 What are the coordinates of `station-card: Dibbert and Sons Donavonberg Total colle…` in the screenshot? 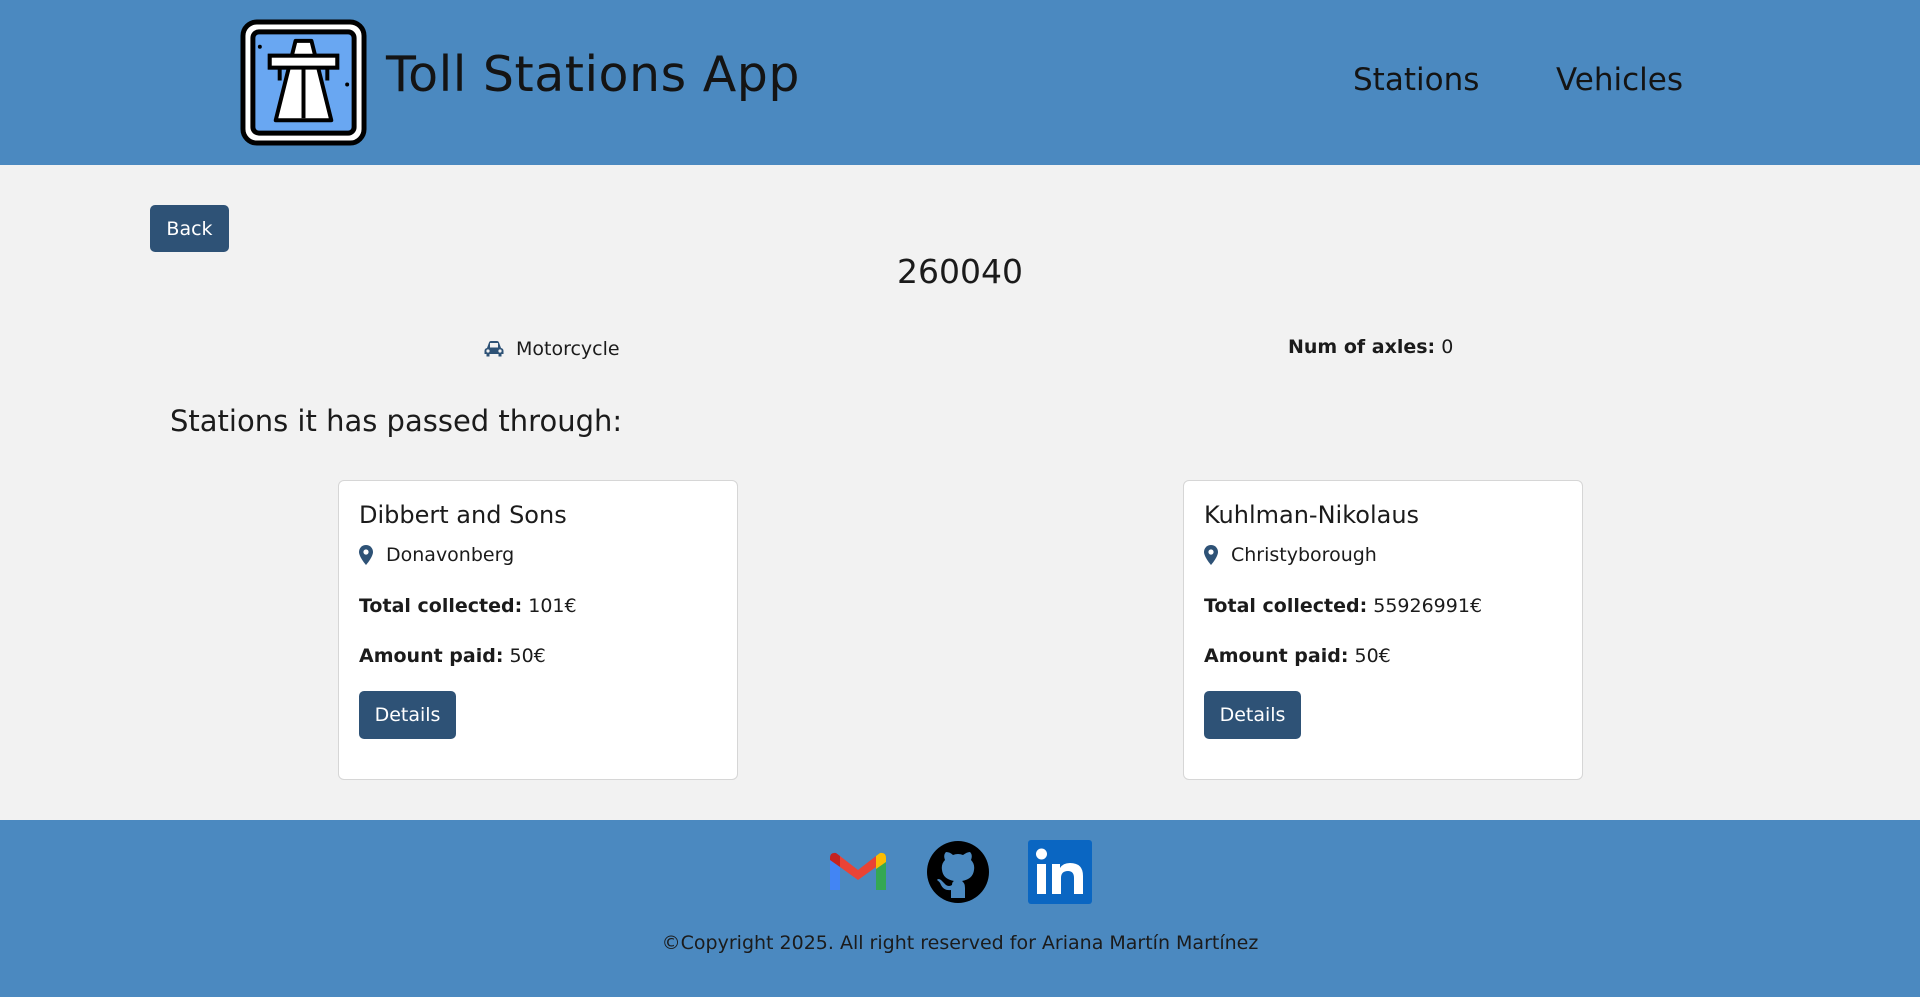 It's located at (538, 630).